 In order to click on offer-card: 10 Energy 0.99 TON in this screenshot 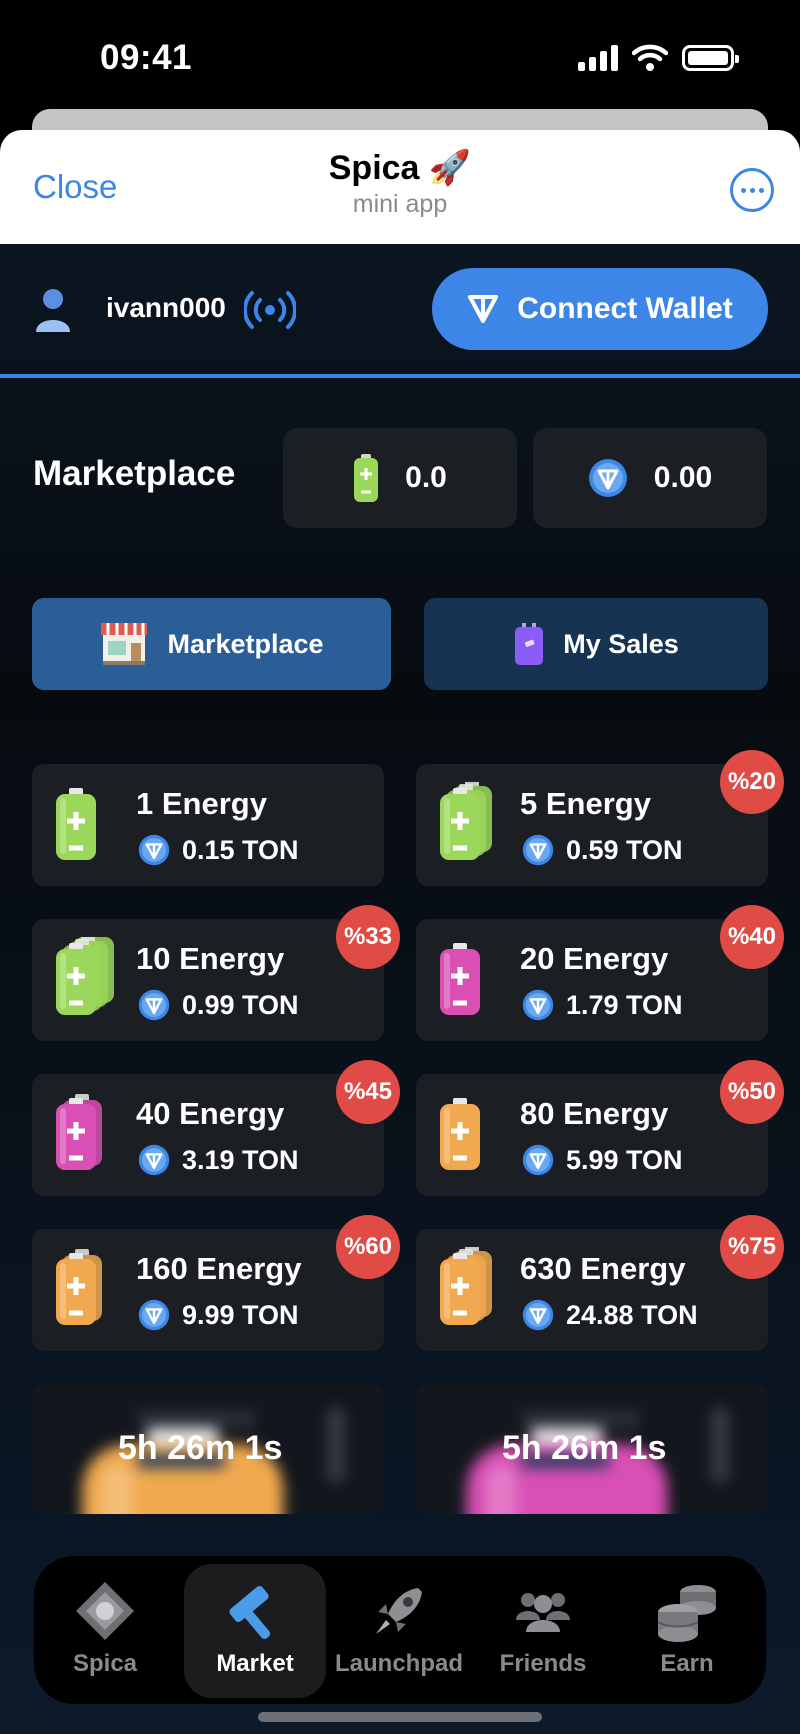, I will do `click(208, 980)`.